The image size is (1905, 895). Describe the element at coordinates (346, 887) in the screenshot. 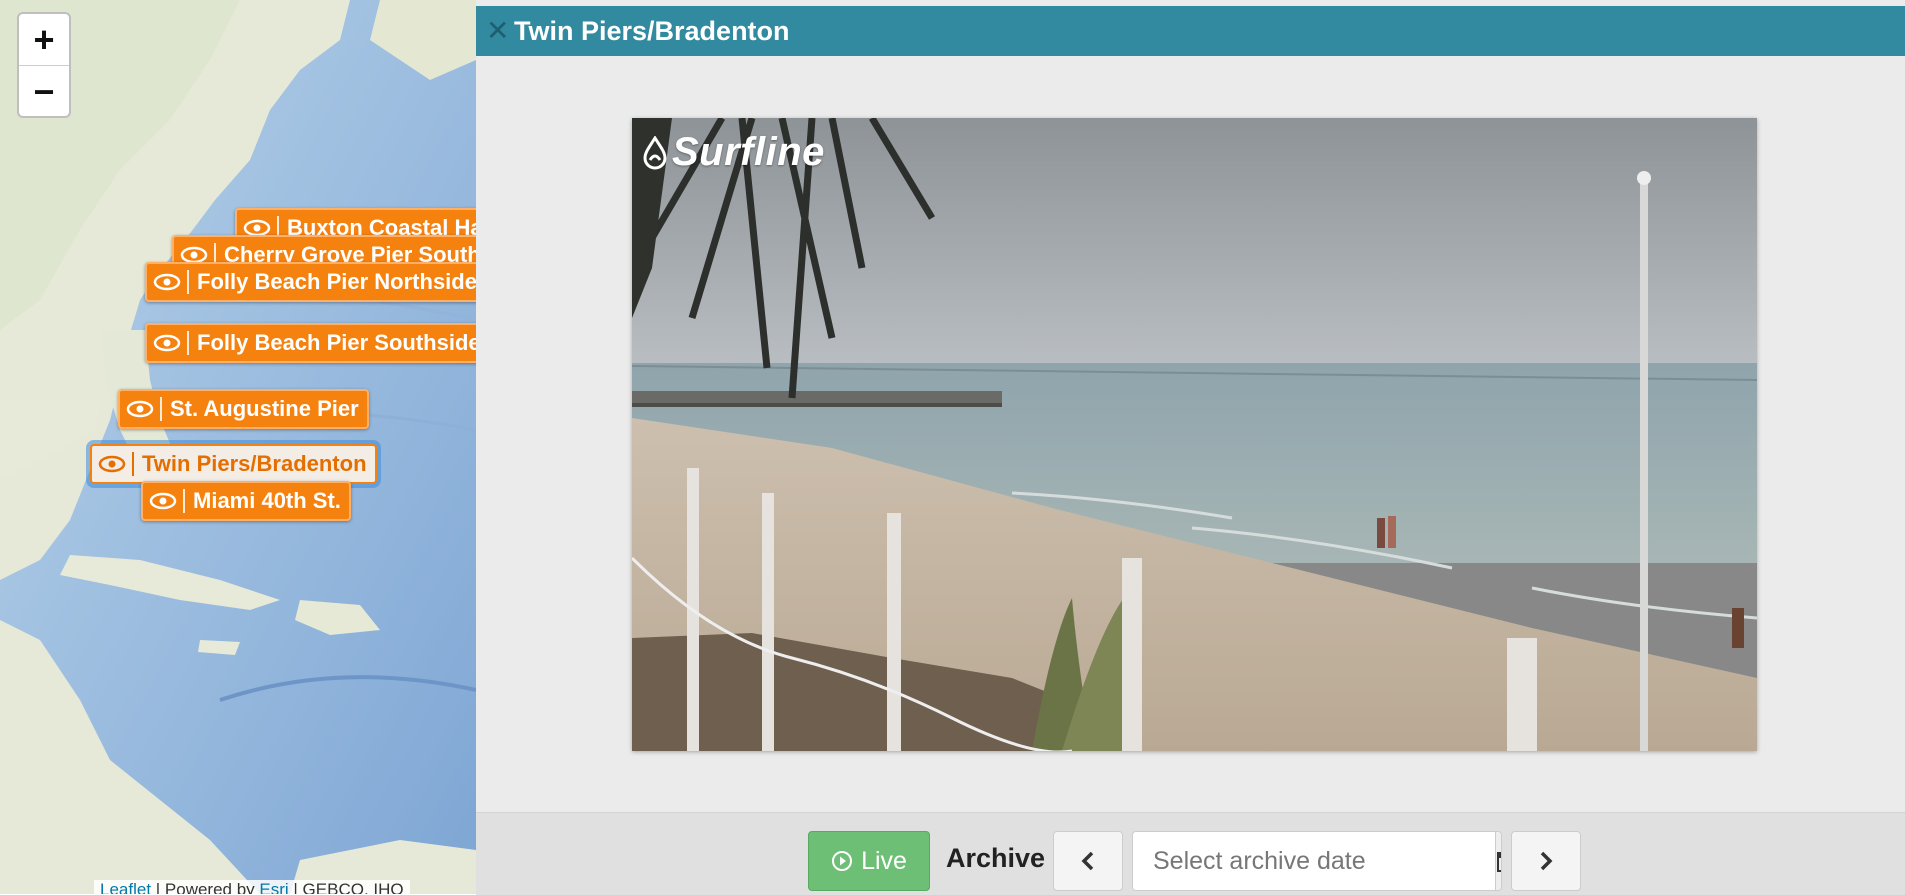

I see `attribution-sources: | GEBCO, IHO` at that location.